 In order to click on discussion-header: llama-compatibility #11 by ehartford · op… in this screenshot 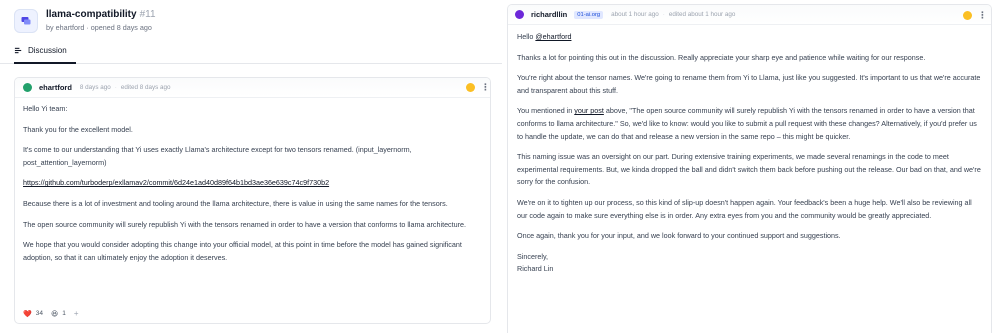, I will do `click(85, 20)`.